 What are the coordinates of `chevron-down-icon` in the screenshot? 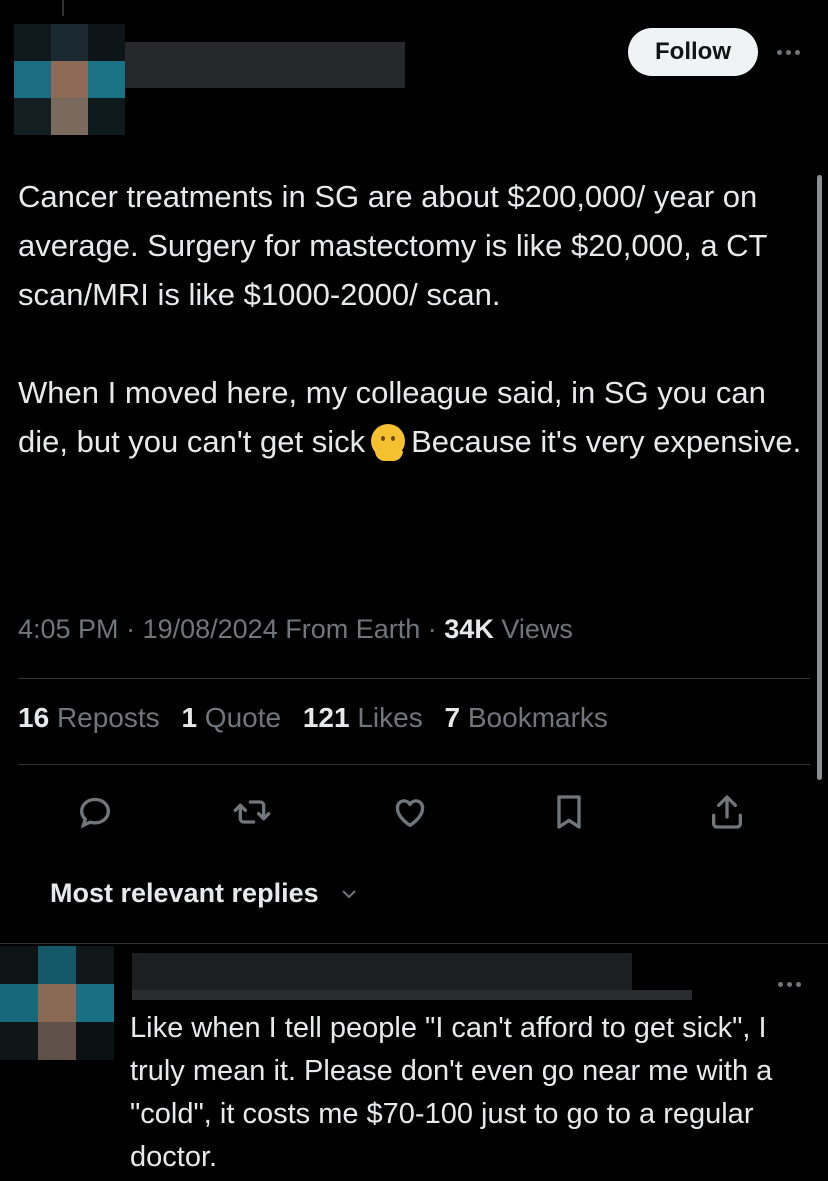 It's located at (348, 893).